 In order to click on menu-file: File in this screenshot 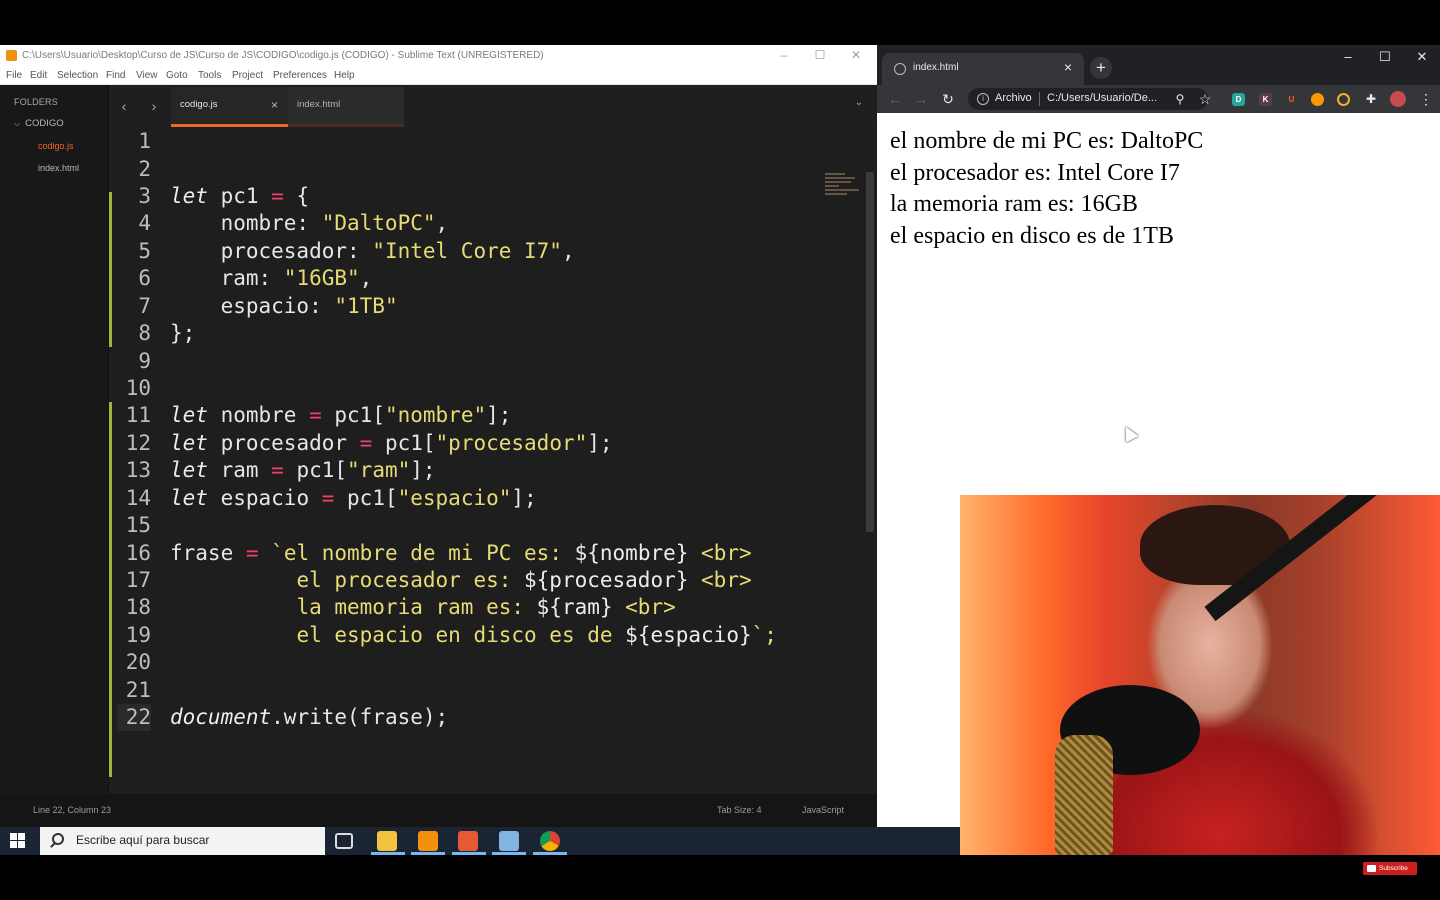, I will do `click(14, 75)`.